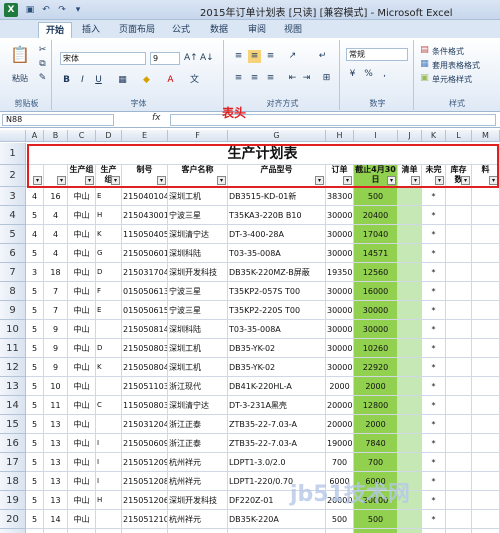 Image resolution: width=500 pixels, height=533 pixels. Describe the element at coordinates (376, 443) in the screenshot. I see `table-cell: 7840` at that location.